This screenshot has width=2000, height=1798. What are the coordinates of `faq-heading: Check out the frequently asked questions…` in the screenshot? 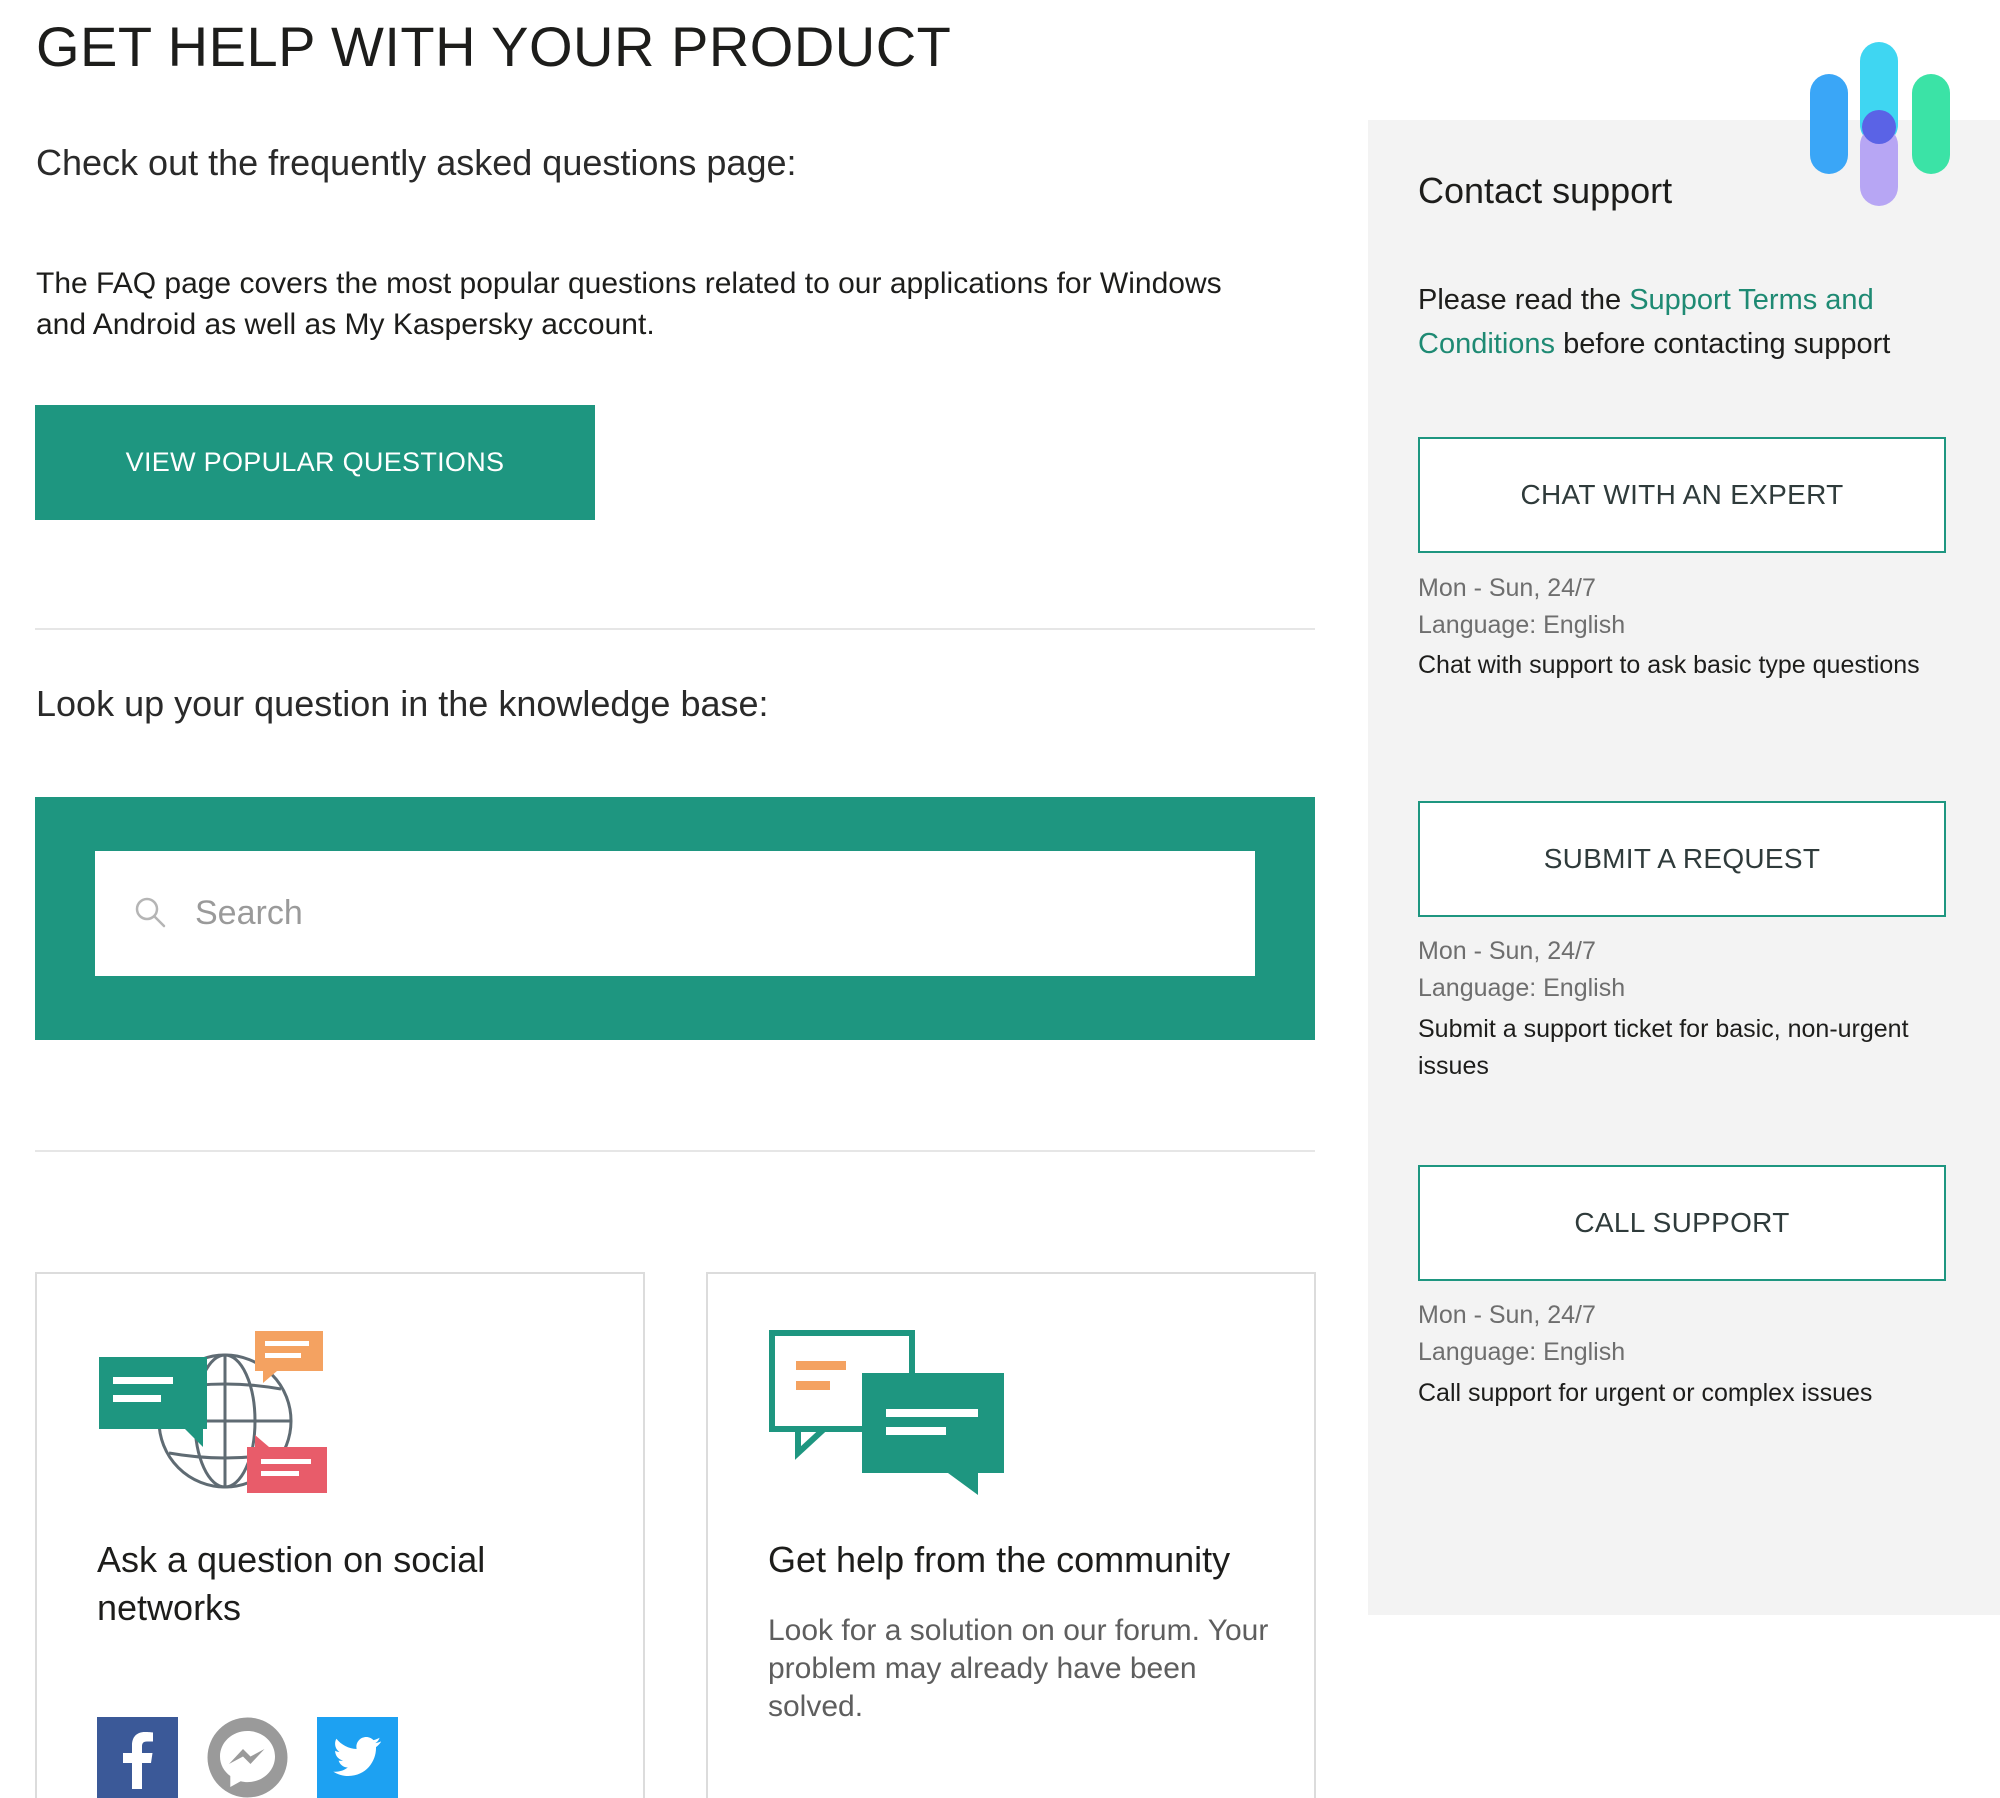 It's located at (416, 162).